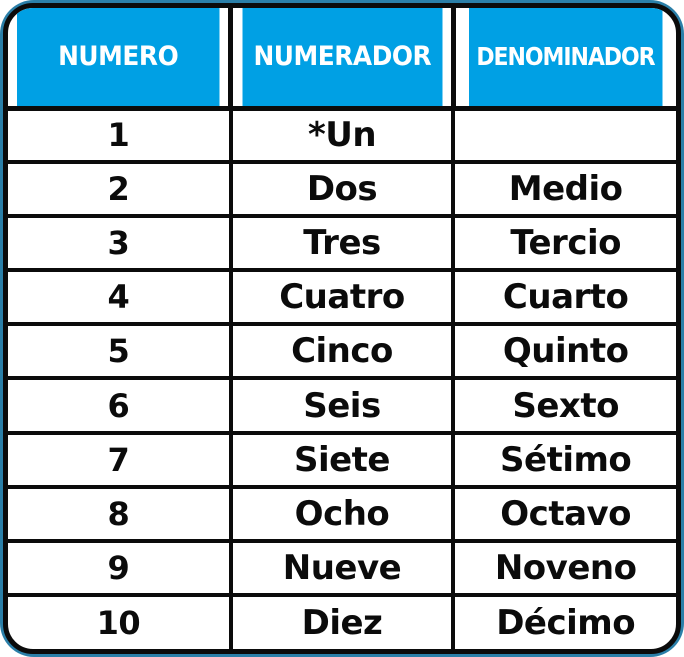 This screenshot has height=657, width=684. I want to click on cell-numerador: Seis, so click(343, 406).